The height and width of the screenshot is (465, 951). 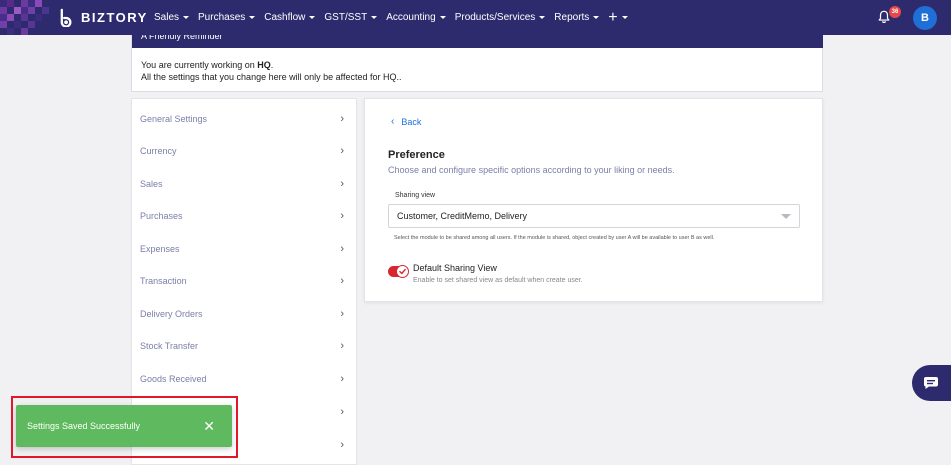 I want to click on nav-quick-add: +, so click(x=618, y=17).